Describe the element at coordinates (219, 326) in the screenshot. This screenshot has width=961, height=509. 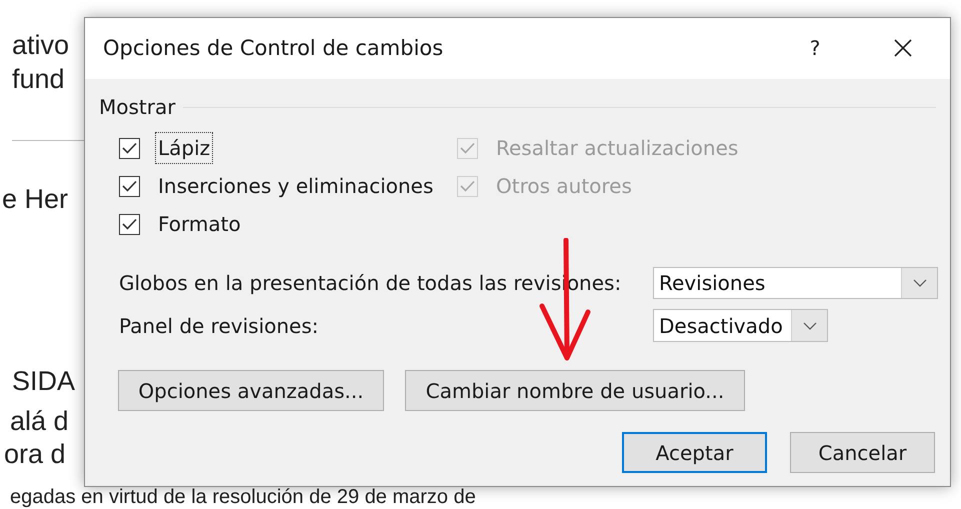
I see `field-label: Panel de revisiones:` at that location.